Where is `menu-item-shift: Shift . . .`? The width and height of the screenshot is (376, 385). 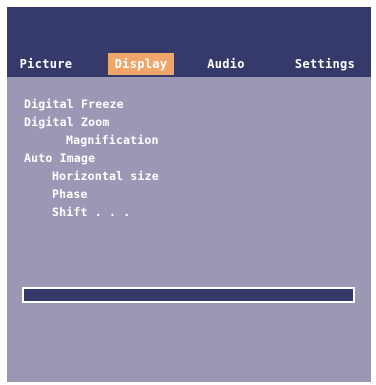
menu-item-shift: Shift . . . is located at coordinates (91, 212).